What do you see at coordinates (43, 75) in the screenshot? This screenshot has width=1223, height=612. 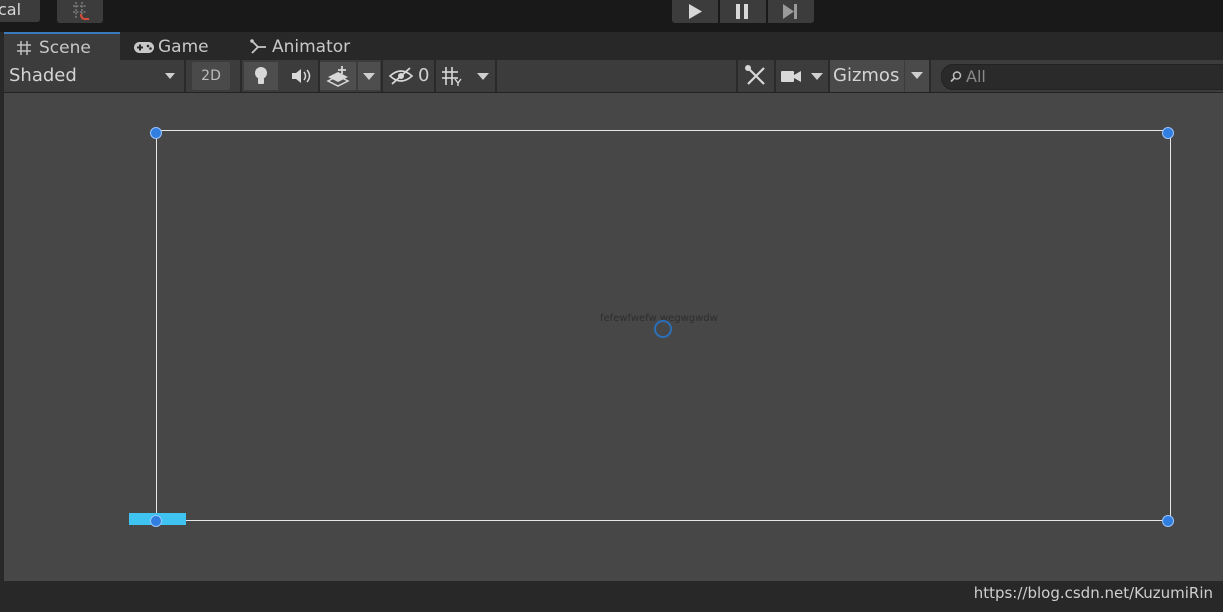 I see `draw-mode-label: Shaded` at bounding box center [43, 75].